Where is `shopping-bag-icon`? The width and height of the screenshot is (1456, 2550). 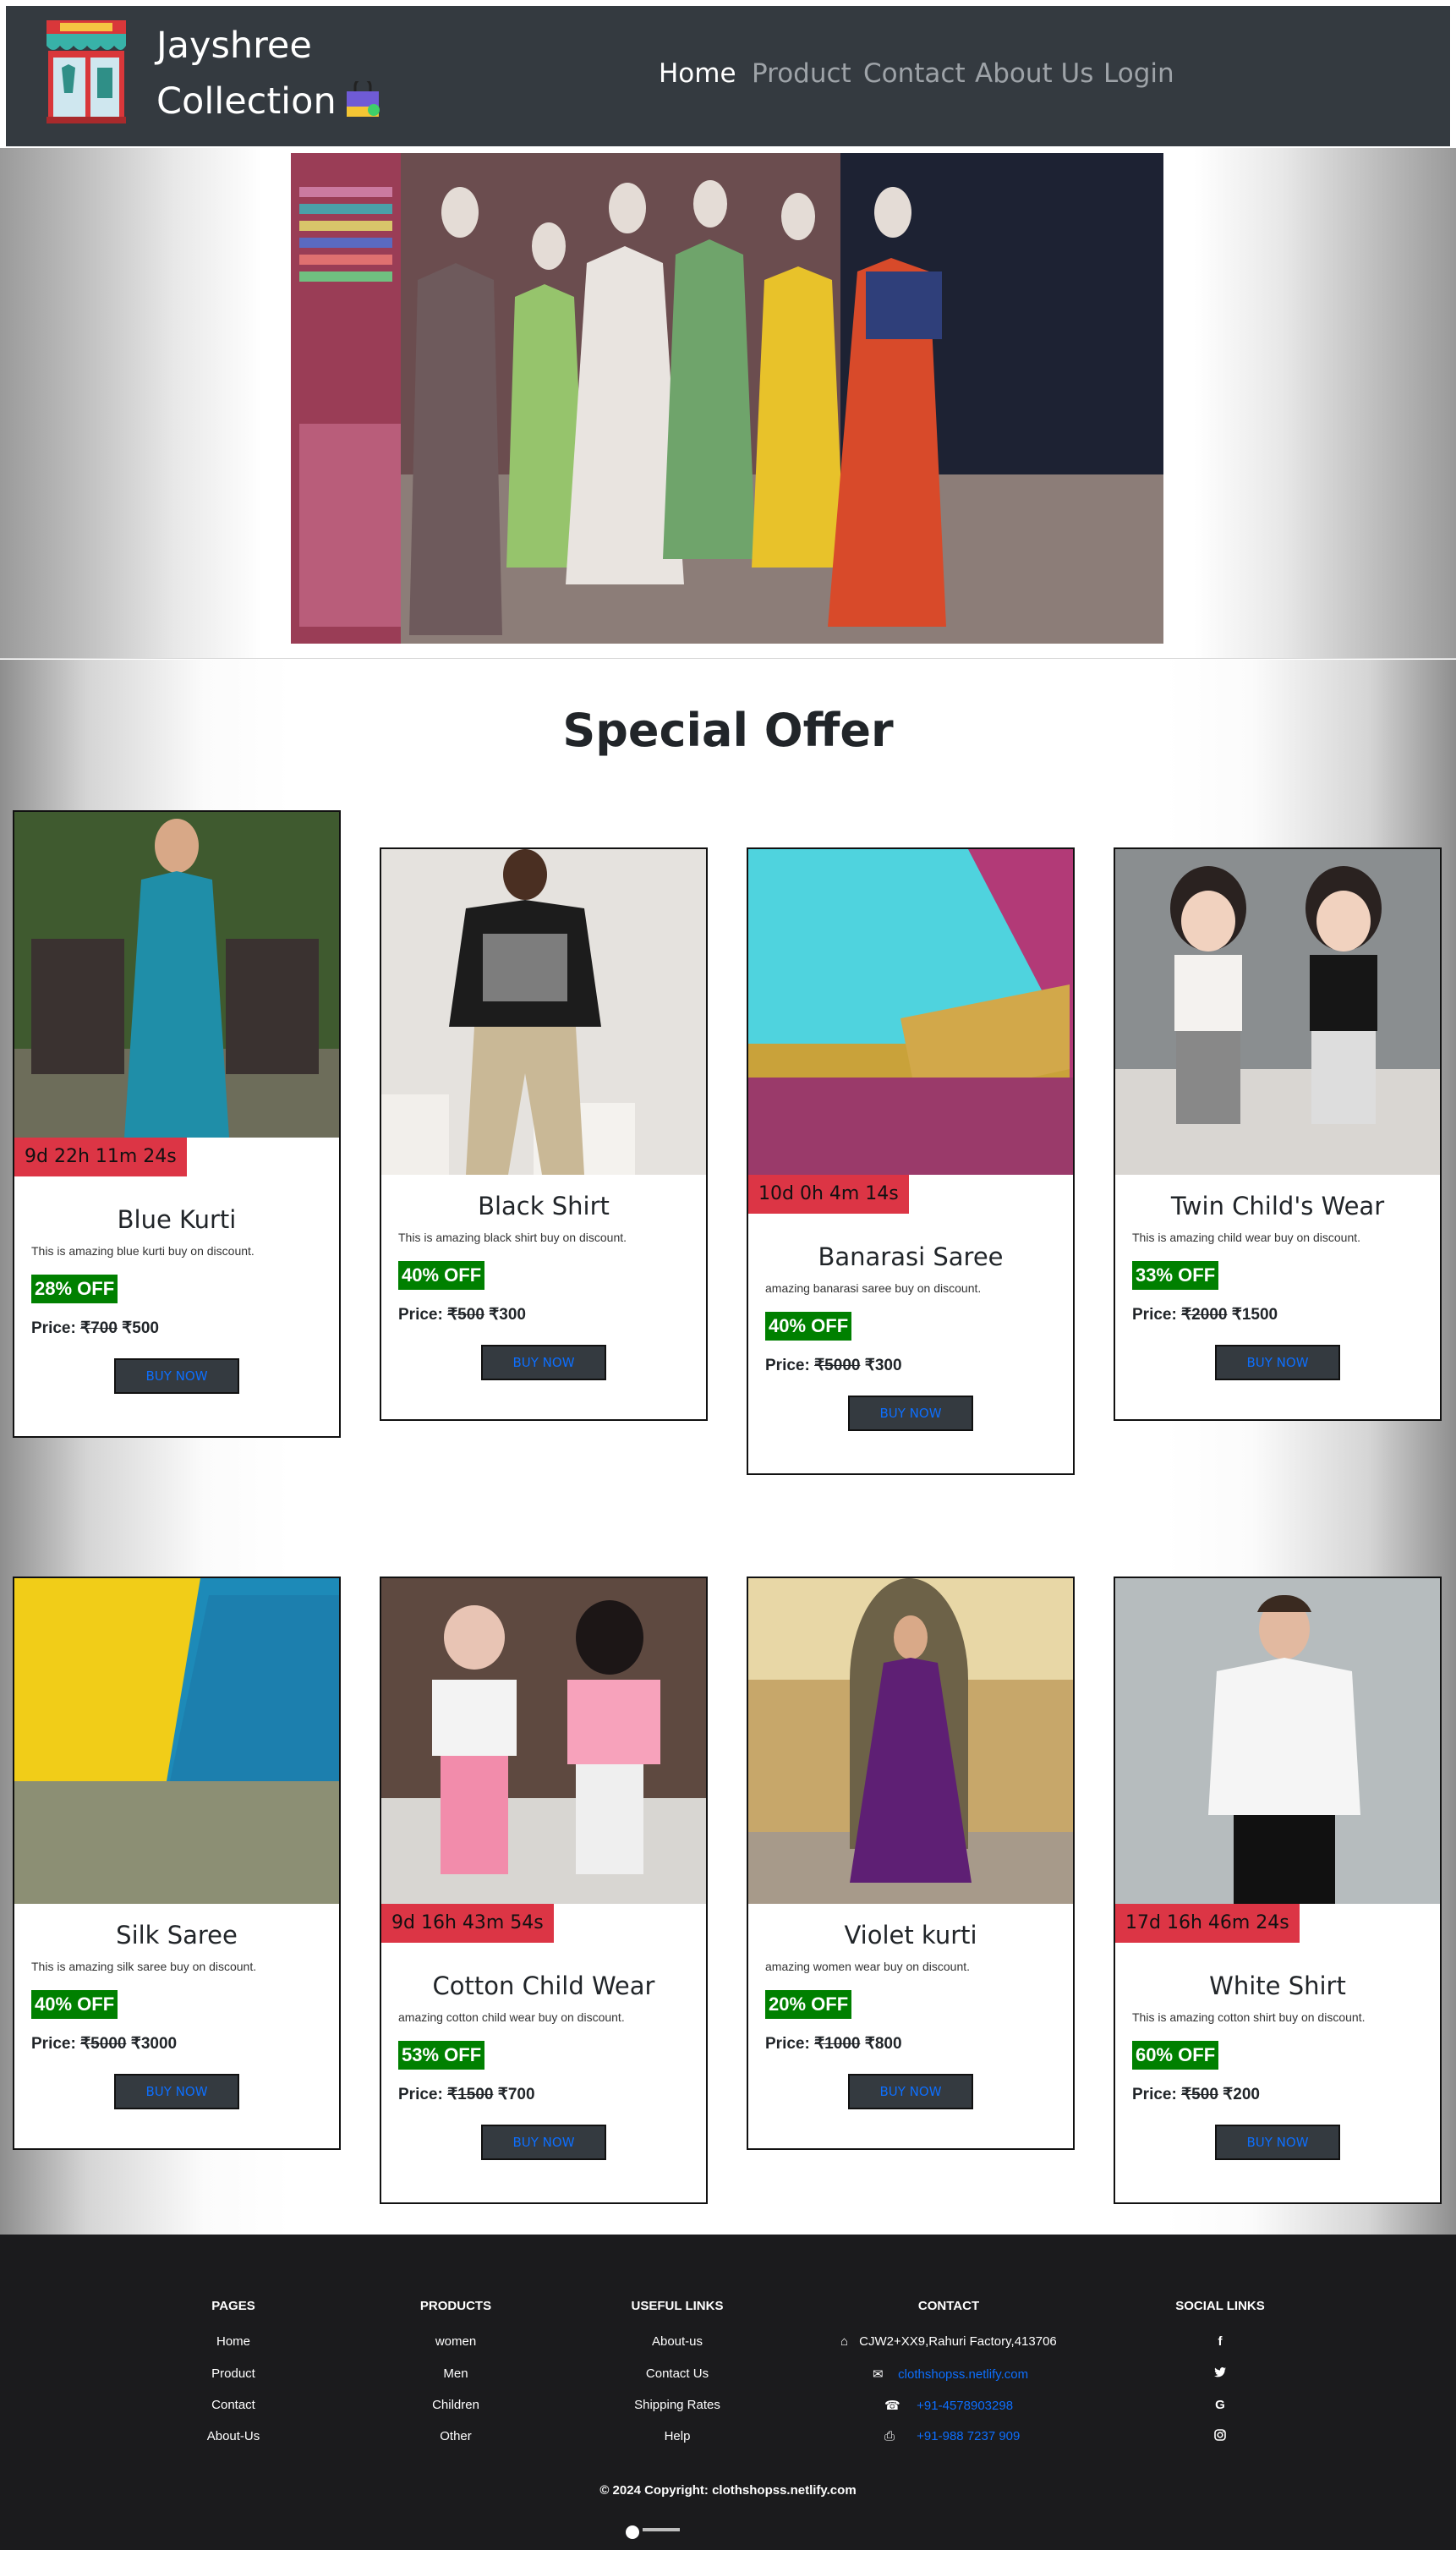
shopping-bag-icon is located at coordinates (363, 97).